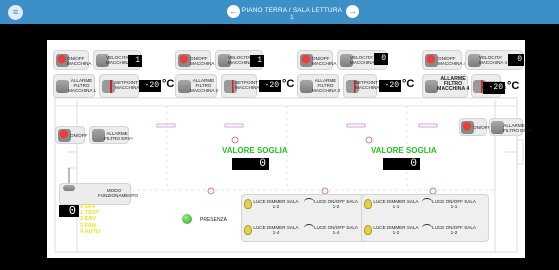 The height and width of the screenshot is (270, 559). I want to click on machine-2-degree-unit: °C, so click(288, 84).